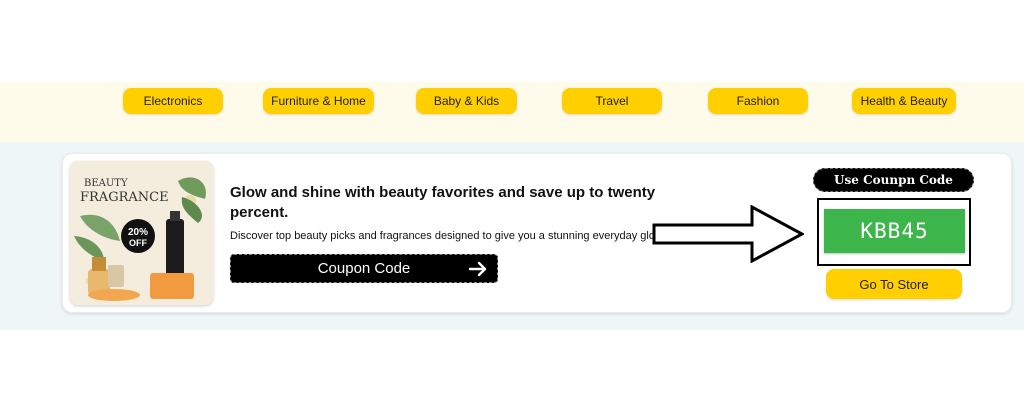 The height and width of the screenshot is (410, 1024). I want to click on discount-badge-1: 20%, so click(138, 232).